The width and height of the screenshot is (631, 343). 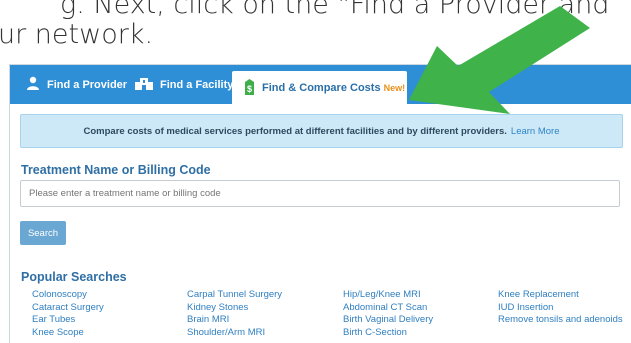 What do you see at coordinates (388, 333) in the screenshot?
I see `popular-search-link: Birth C-Section` at bounding box center [388, 333].